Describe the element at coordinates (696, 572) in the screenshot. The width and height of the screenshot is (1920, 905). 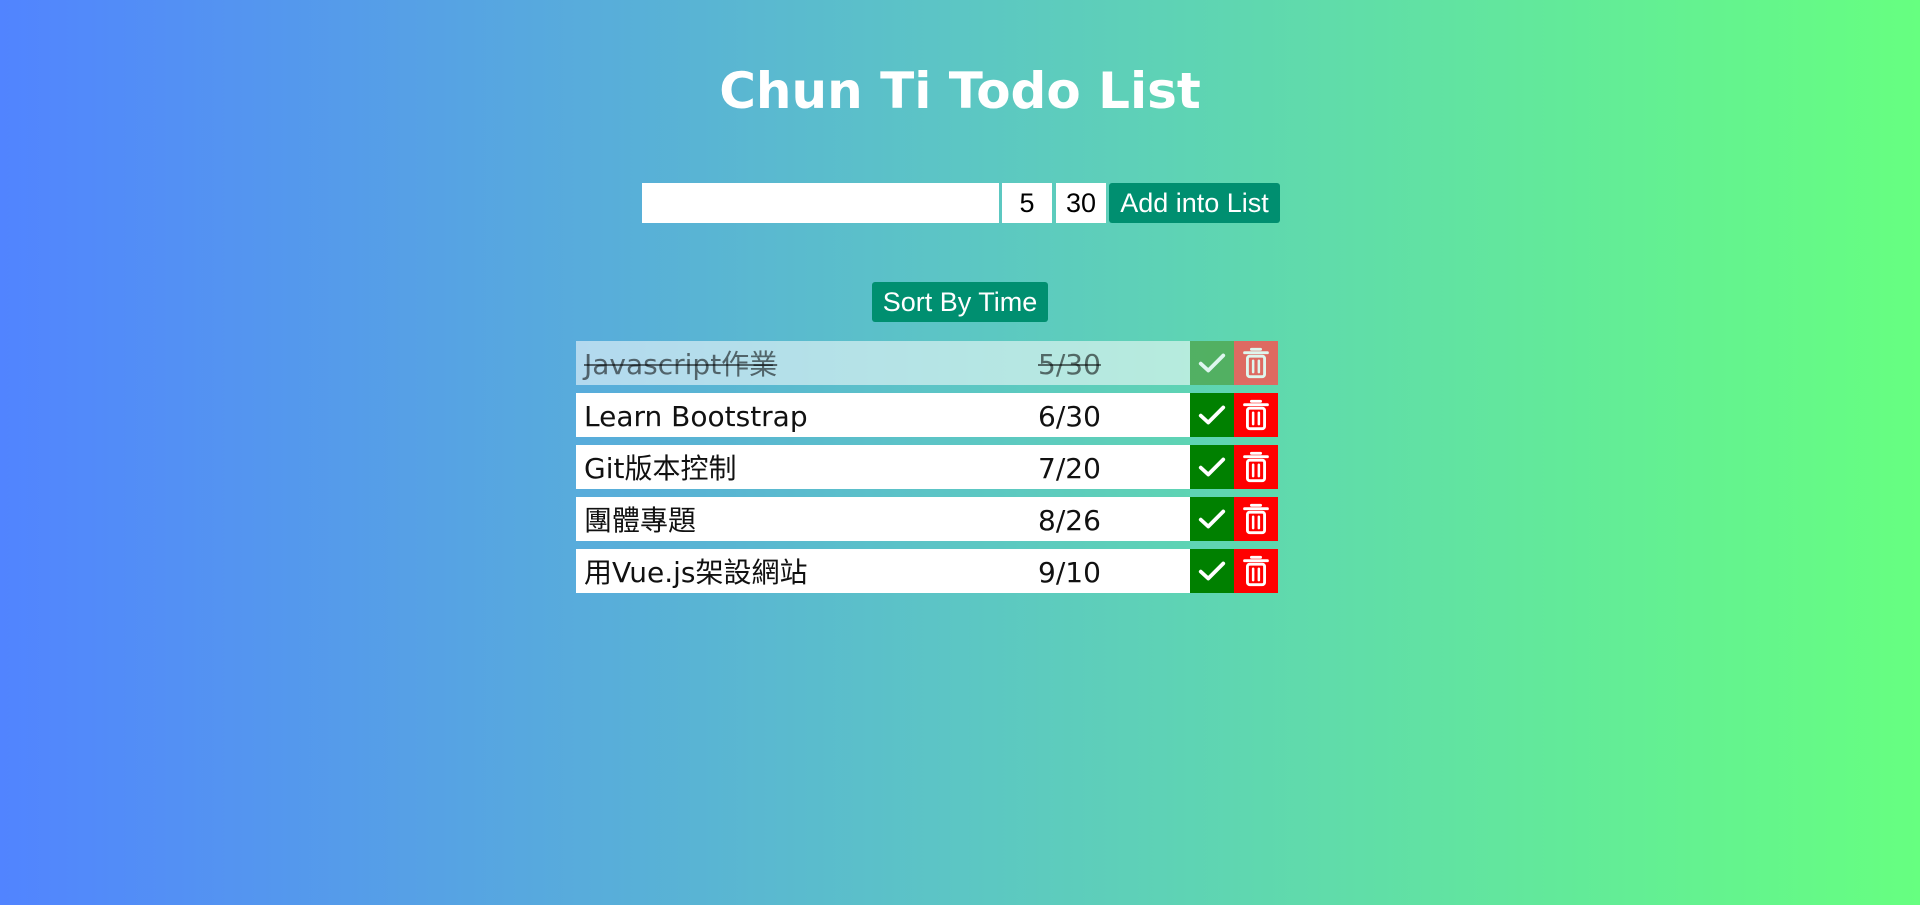
I see `todo-text: 用Vue.js架設網站` at that location.